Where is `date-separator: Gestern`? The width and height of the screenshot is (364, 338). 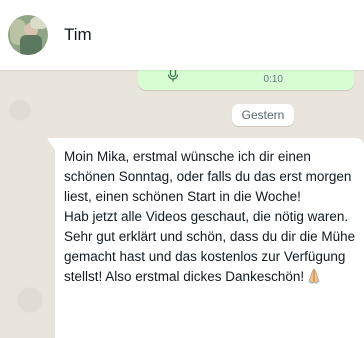
date-separator: Gestern is located at coordinates (263, 115).